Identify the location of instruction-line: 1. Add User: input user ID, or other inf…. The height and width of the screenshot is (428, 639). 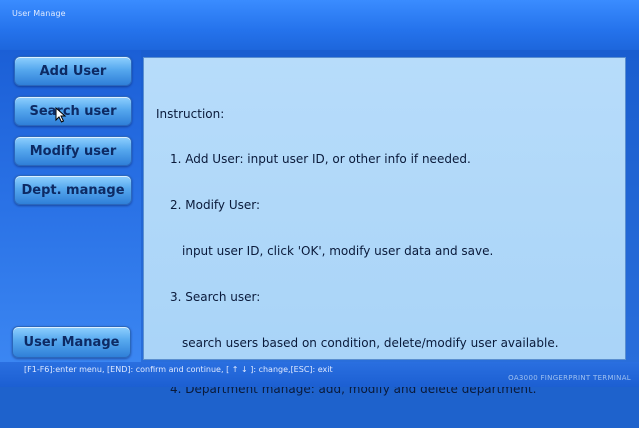
(320, 159).